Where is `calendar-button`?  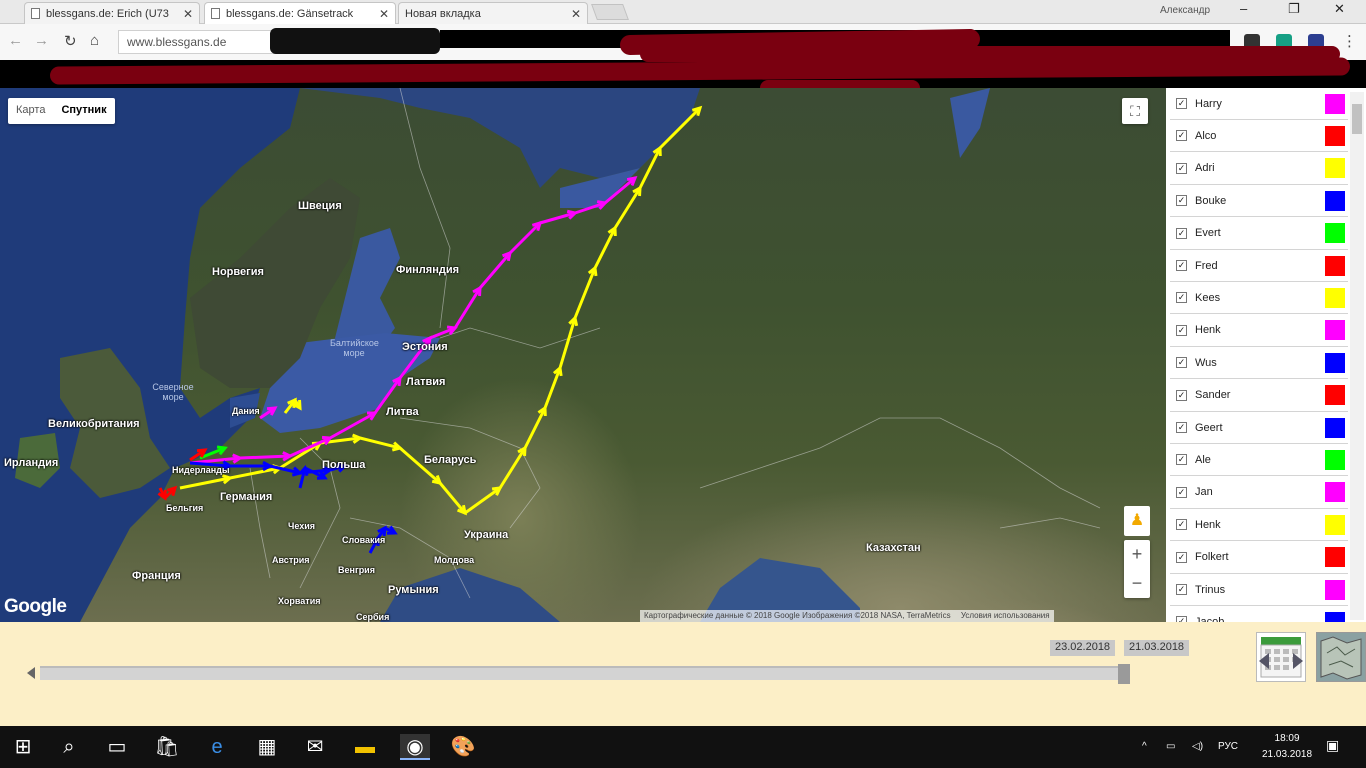
calendar-button is located at coordinates (1281, 657).